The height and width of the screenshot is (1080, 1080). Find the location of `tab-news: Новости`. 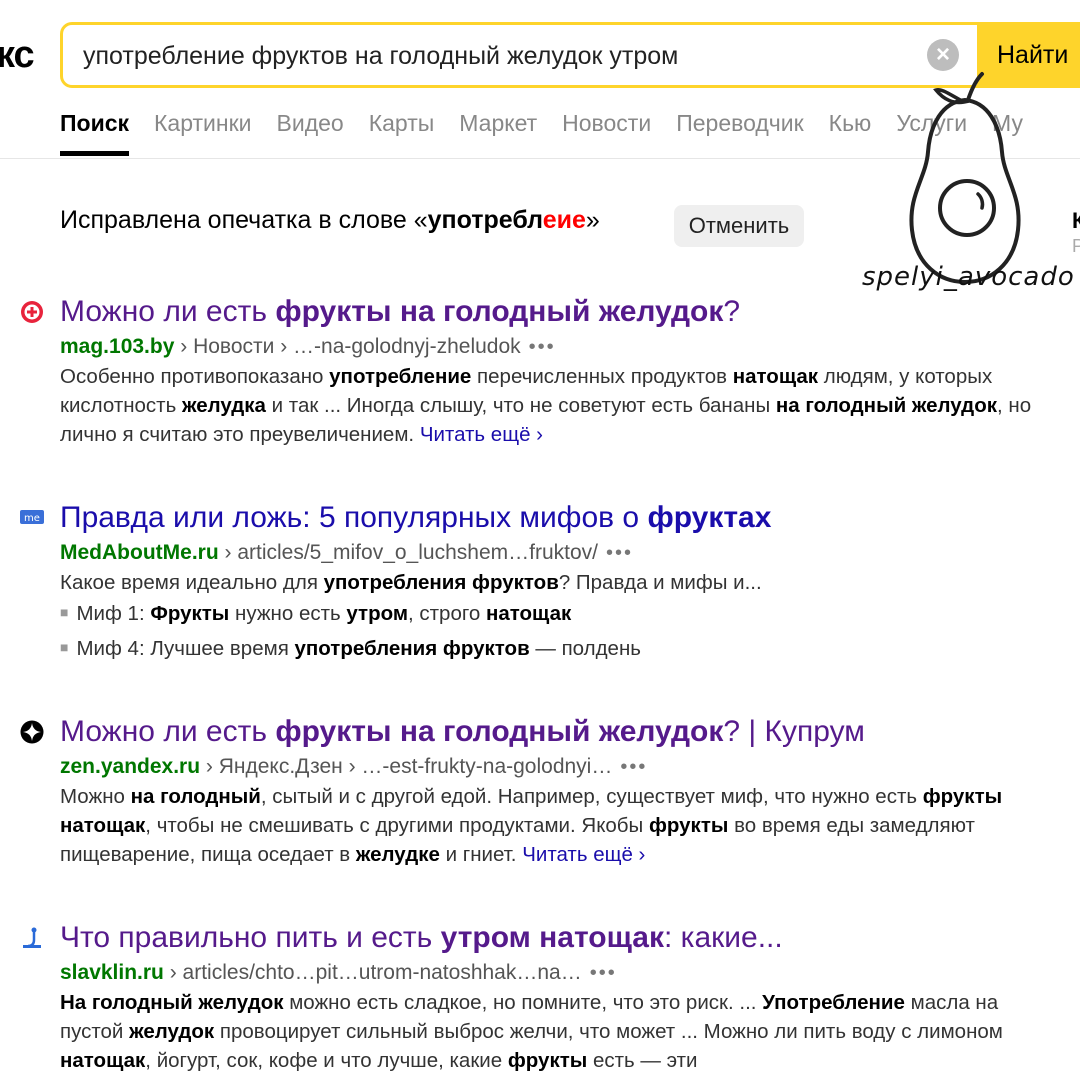

tab-news: Новости is located at coordinates (606, 132).